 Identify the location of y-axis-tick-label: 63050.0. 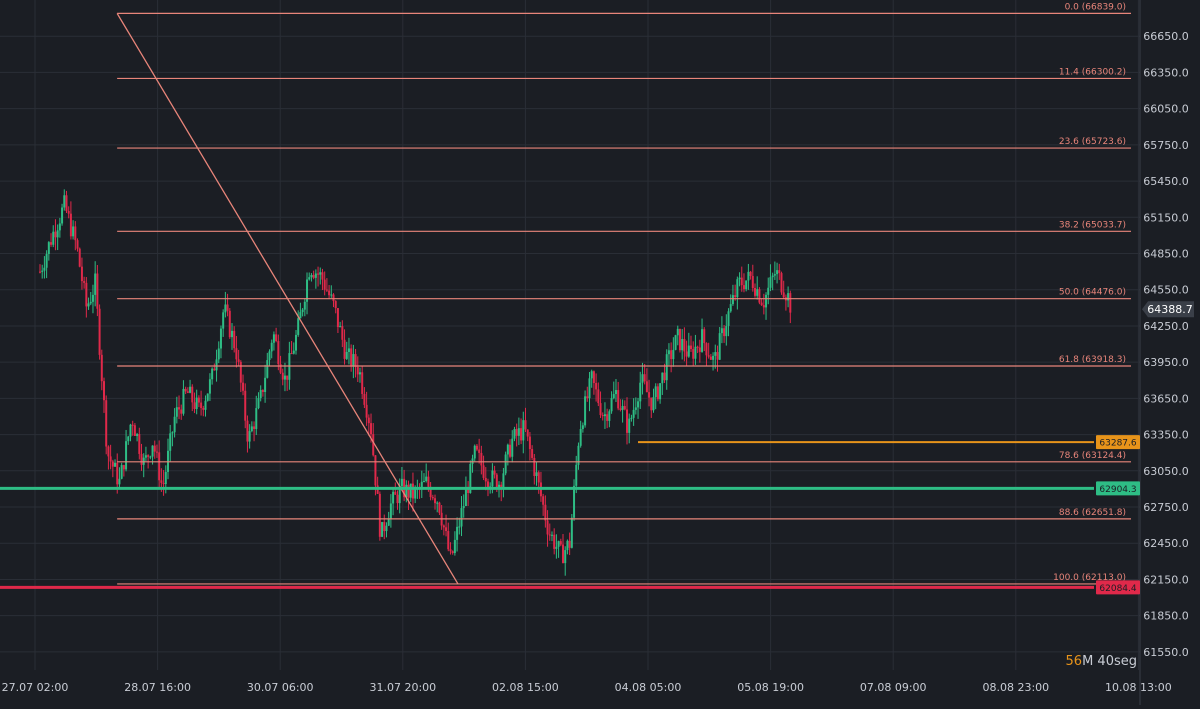
(1166, 471).